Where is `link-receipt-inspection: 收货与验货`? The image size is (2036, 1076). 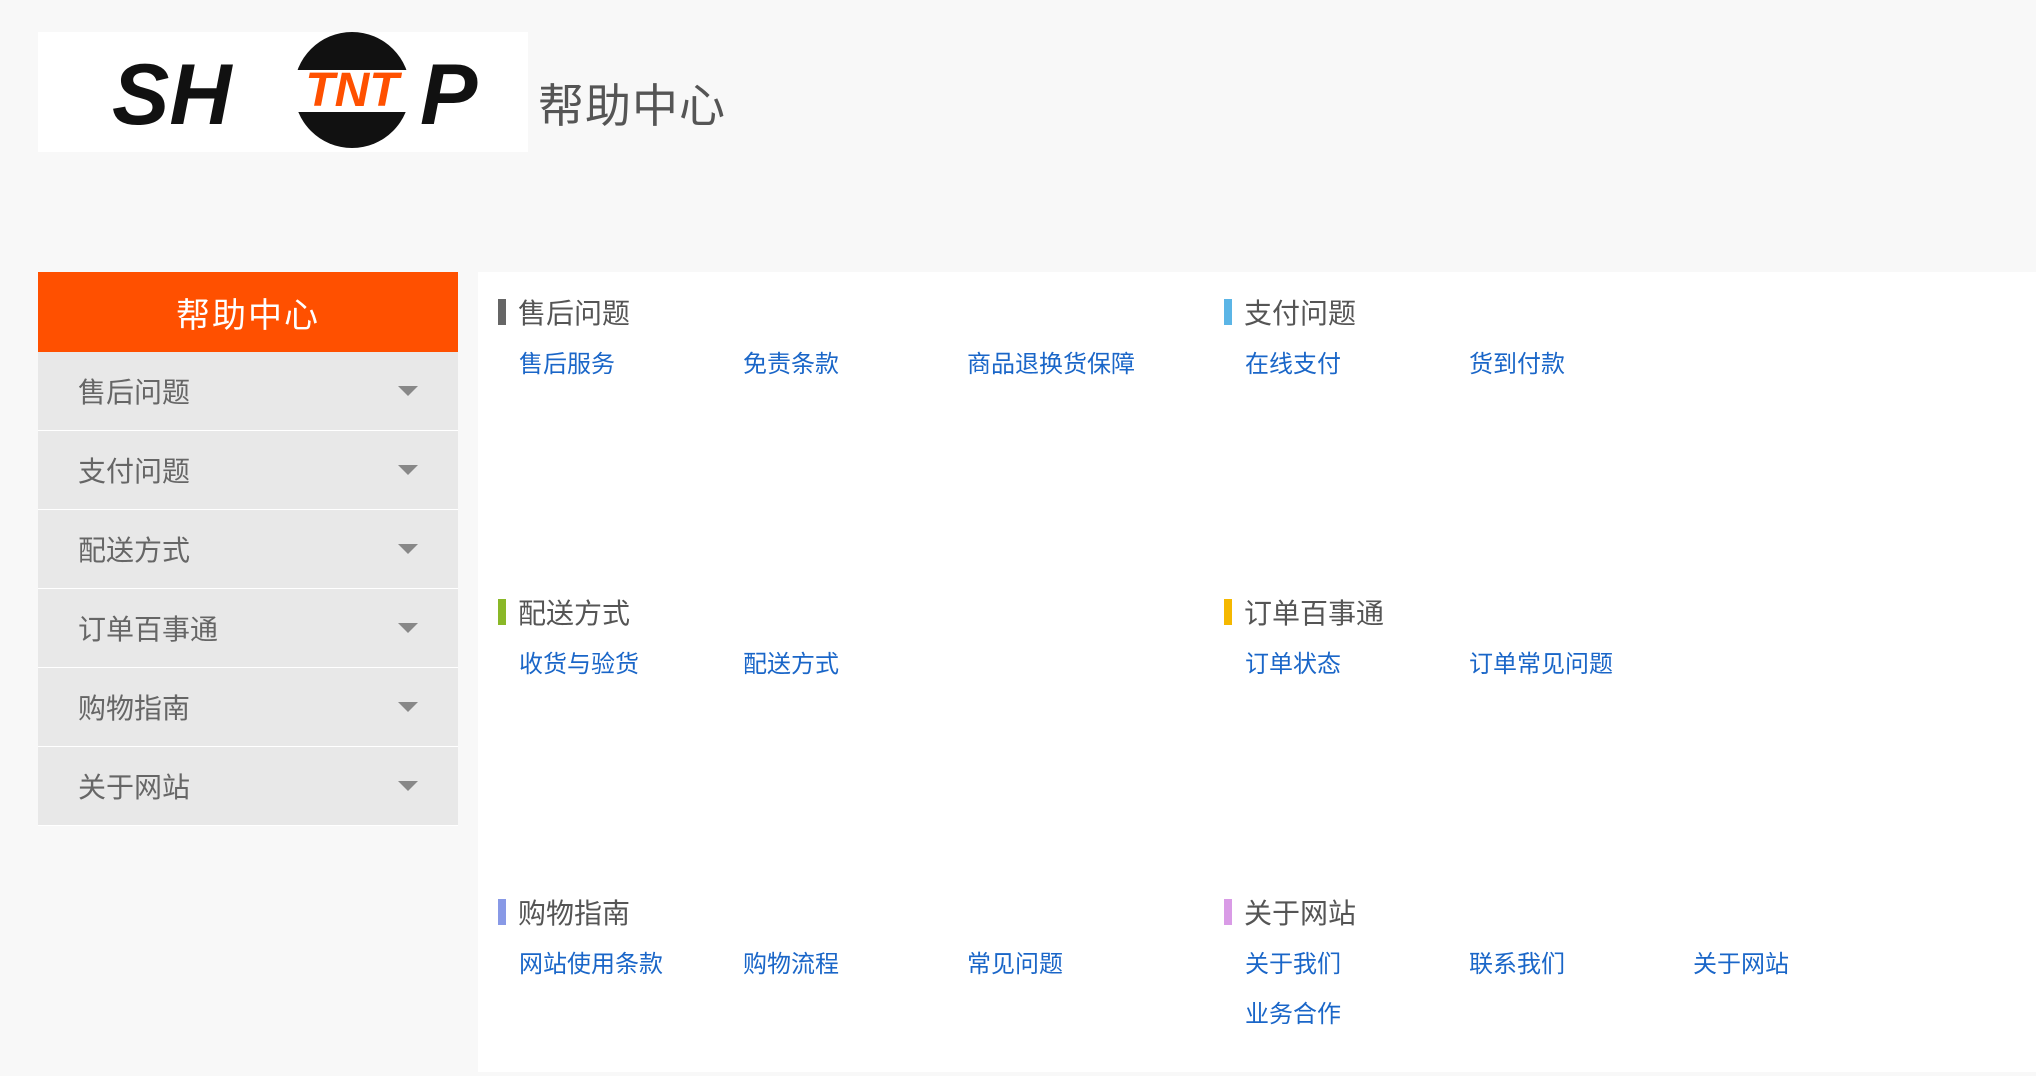
link-receipt-inspection: 收货与验货 is located at coordinates (631, 671).